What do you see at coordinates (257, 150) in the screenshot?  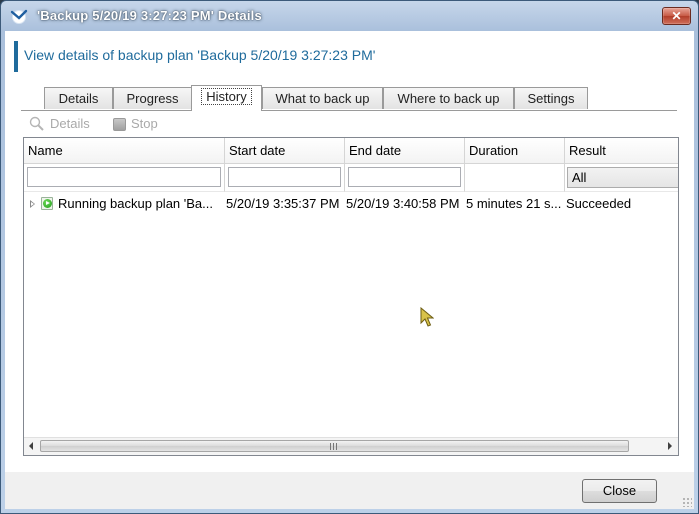 I see `column-header-label: Start date` at bounding box center [257, 150].